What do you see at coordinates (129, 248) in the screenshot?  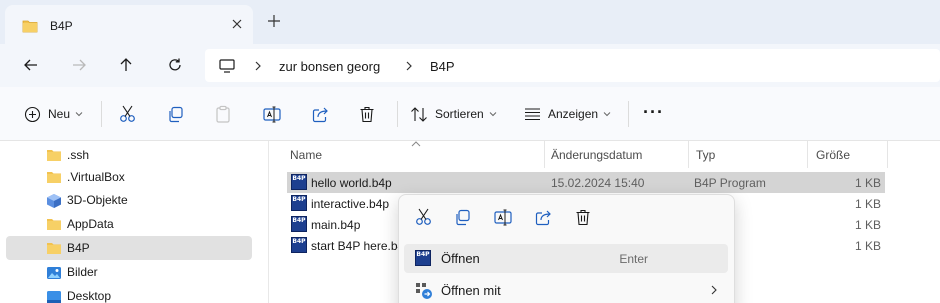 I see `tree-item-b4p: B4P` at bounding box center [129, 248].